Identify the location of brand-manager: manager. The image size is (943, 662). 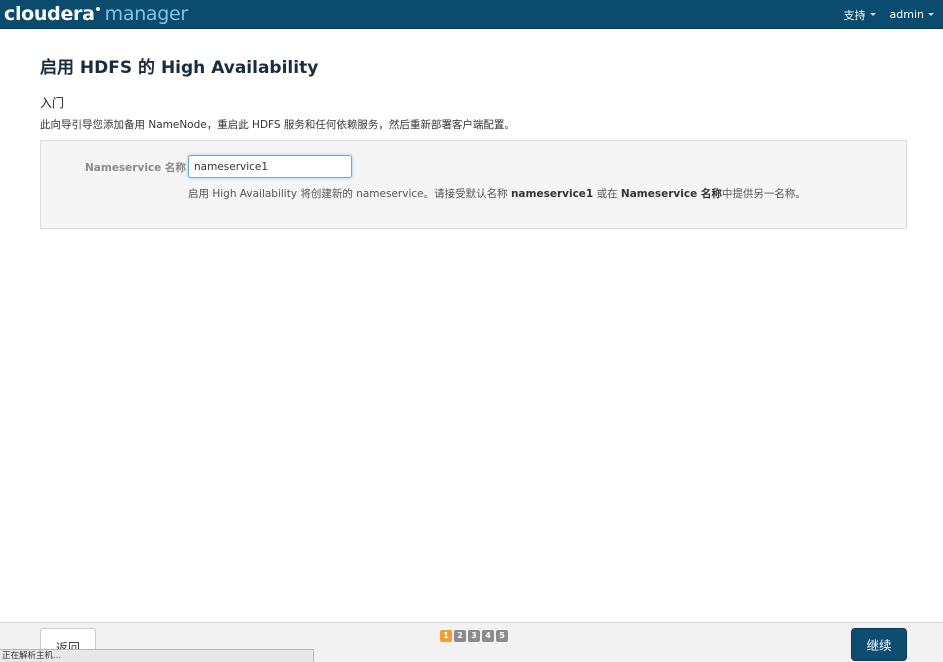
(146, 14).